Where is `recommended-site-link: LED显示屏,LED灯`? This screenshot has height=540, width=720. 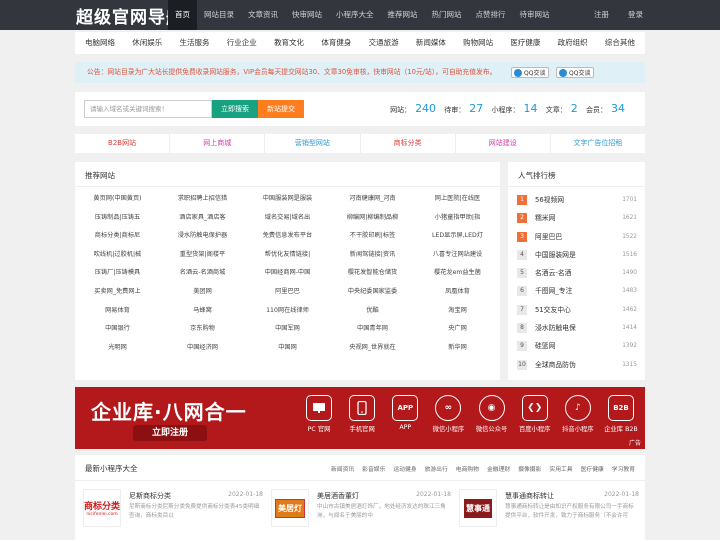
recommended-site-link: LED显示屏,LED灯 is located at coordinates (457, 236).